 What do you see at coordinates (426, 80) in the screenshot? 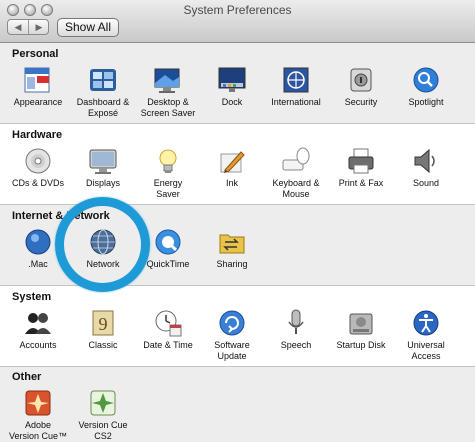
I see `spotlight-icon` at bounding box center [426, 80].